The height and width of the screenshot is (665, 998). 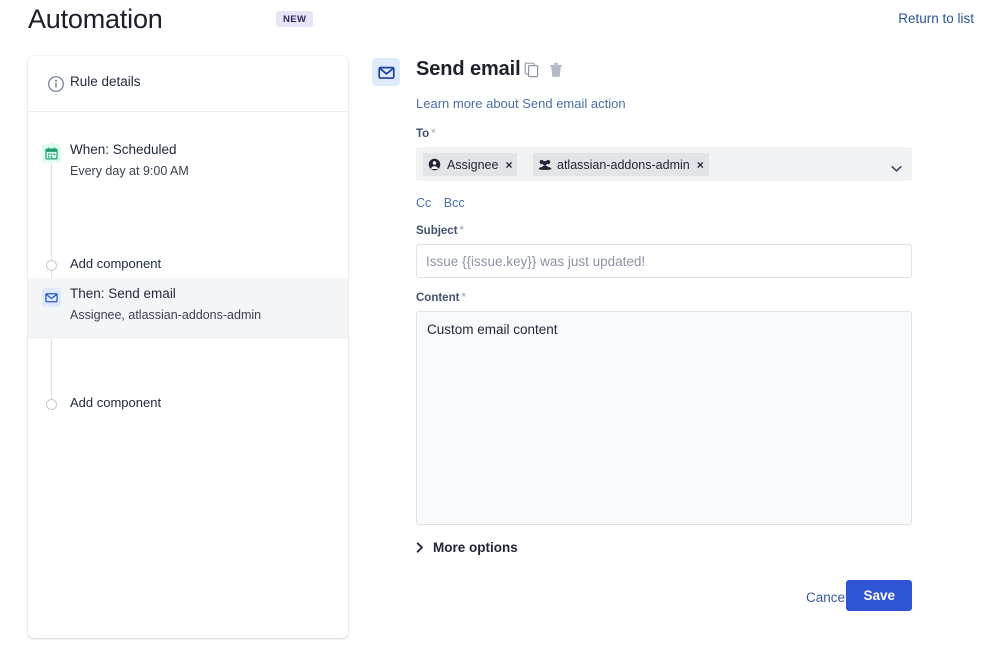 What do you see at coordinates (473, 164) in the screenshot?
I see `chip-label: Assignee` at bounding box center [473, 164].